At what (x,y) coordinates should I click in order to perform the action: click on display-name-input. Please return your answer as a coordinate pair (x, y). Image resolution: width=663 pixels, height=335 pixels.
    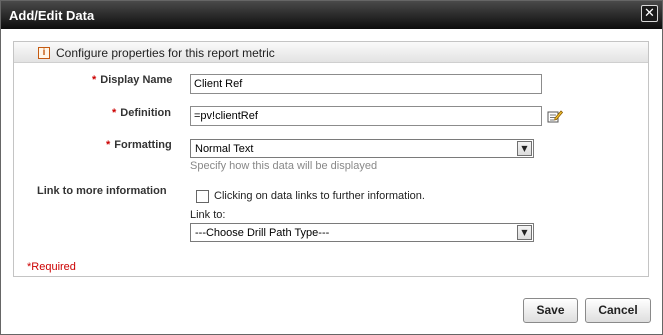
    Looking at the image, I should click on (366, 84).